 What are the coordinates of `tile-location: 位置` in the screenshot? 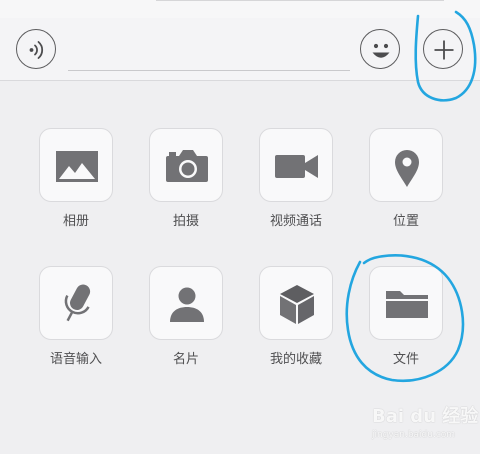 It's located at (406, 184).